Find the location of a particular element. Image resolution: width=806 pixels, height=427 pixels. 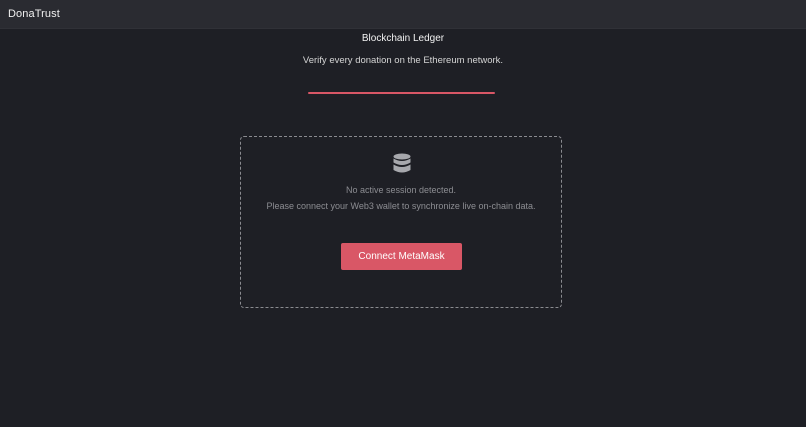

session-status-text: No active session detected. is located at coordinates (401, 190).